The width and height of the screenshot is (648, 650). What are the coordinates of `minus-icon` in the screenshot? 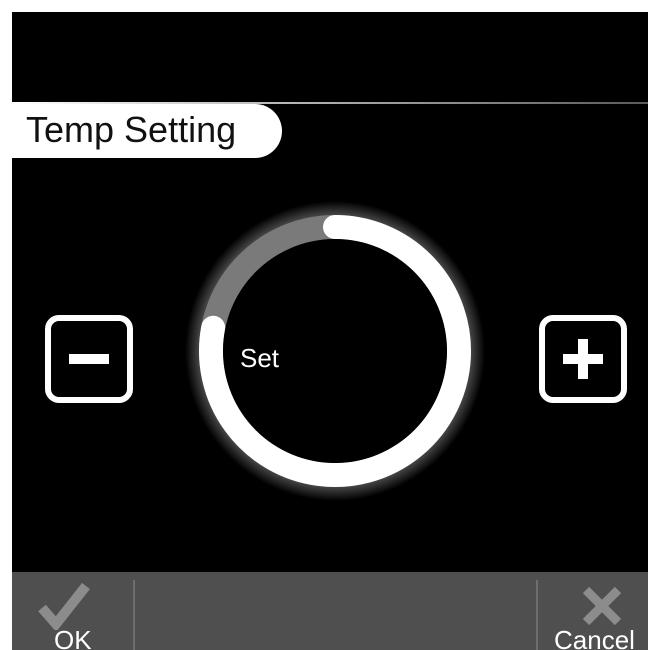 It's located at (89, 359).